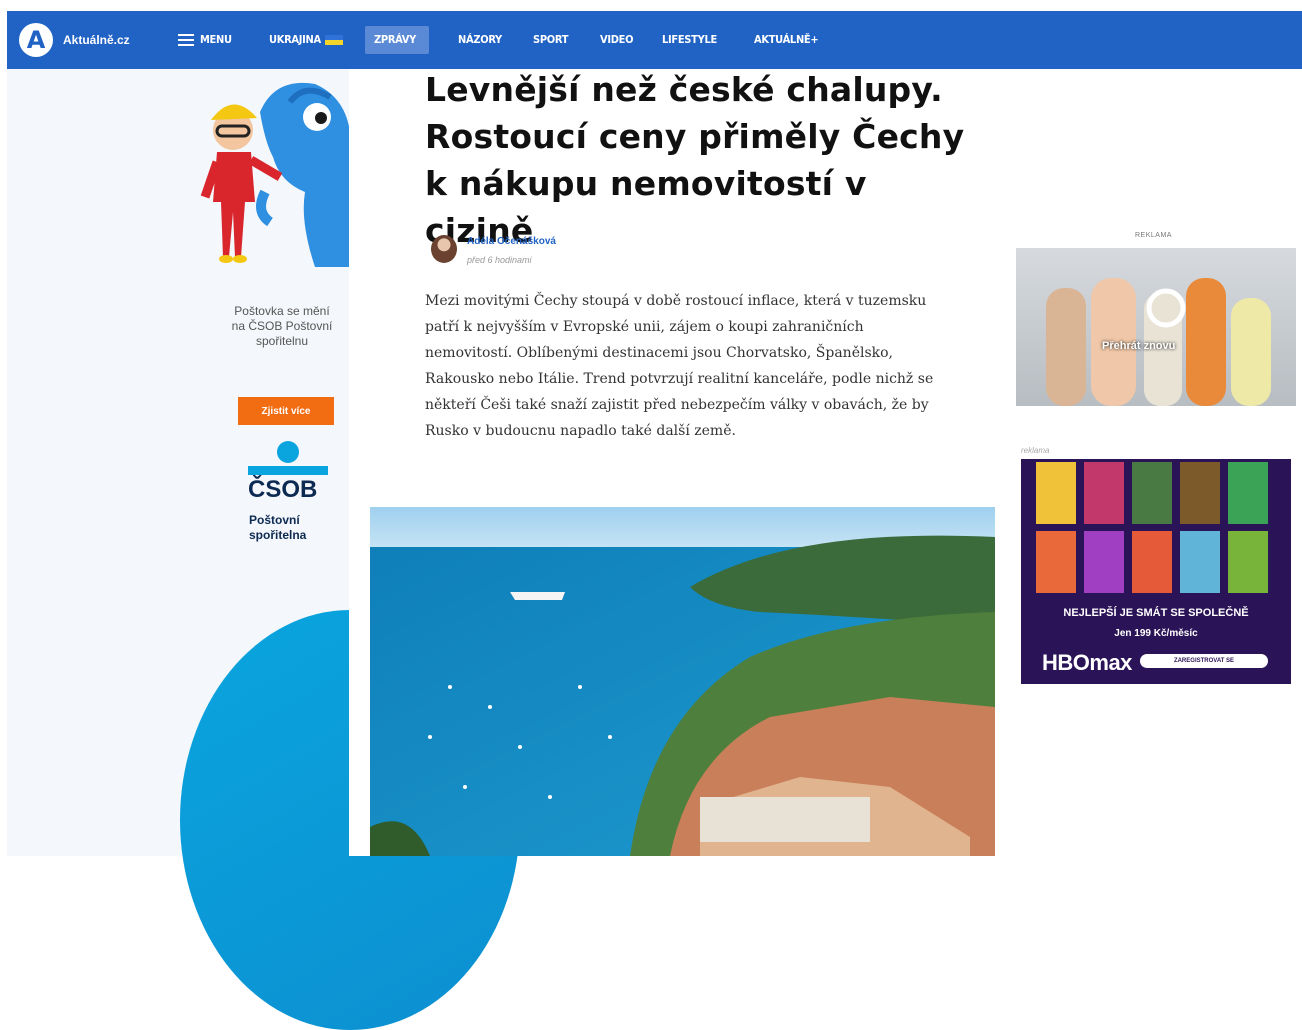 The height and width of the screenshot is (1030, 1302). Describe the element at coordinates (550, 39) in the screenshot. I see `nav-sport: SPORT` at that location.